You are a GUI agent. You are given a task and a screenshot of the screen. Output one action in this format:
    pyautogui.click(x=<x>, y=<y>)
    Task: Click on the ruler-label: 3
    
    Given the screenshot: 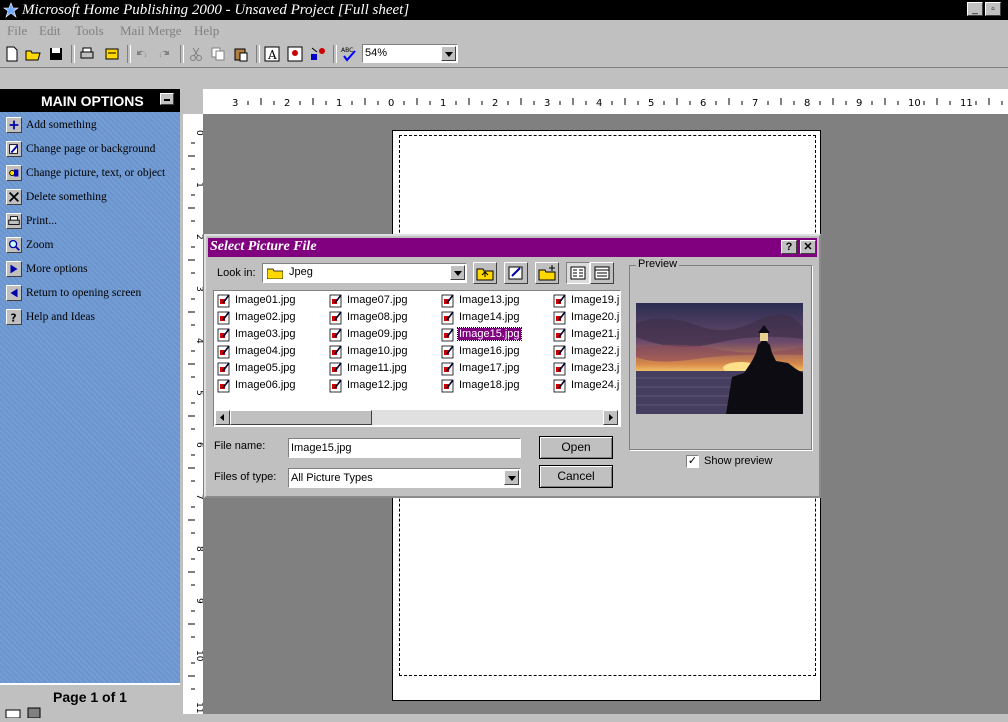 What is the action you would take?
    pyautogui.click(x=235, y=103)
    